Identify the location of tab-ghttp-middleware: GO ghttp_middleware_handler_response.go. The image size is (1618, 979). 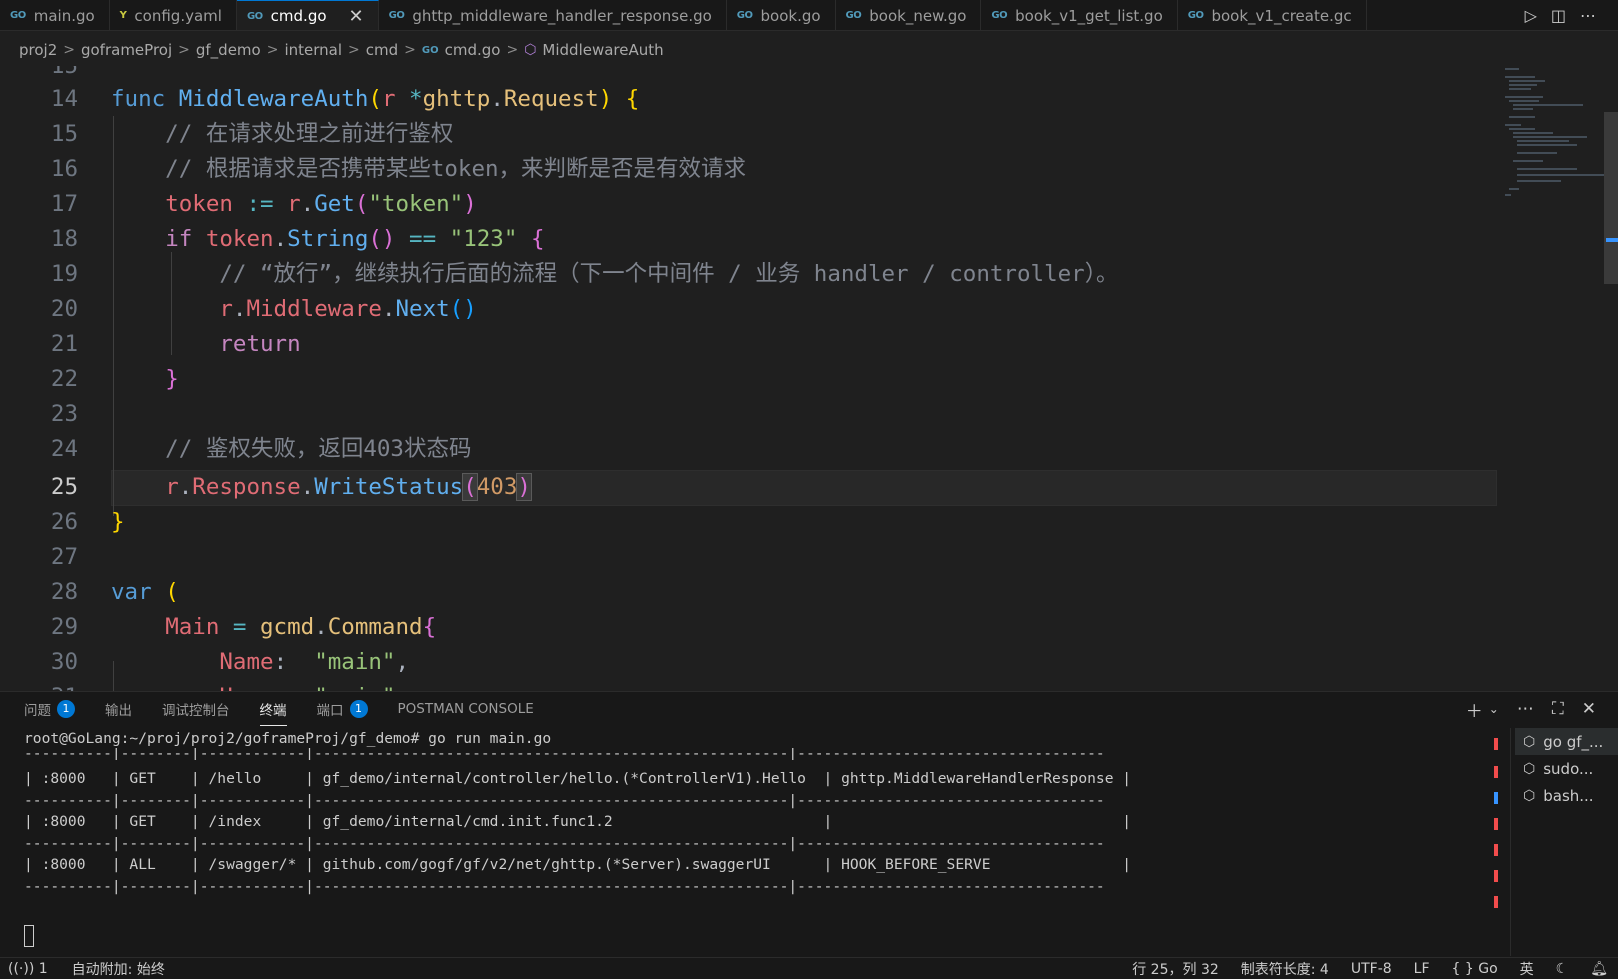
(553, 15).